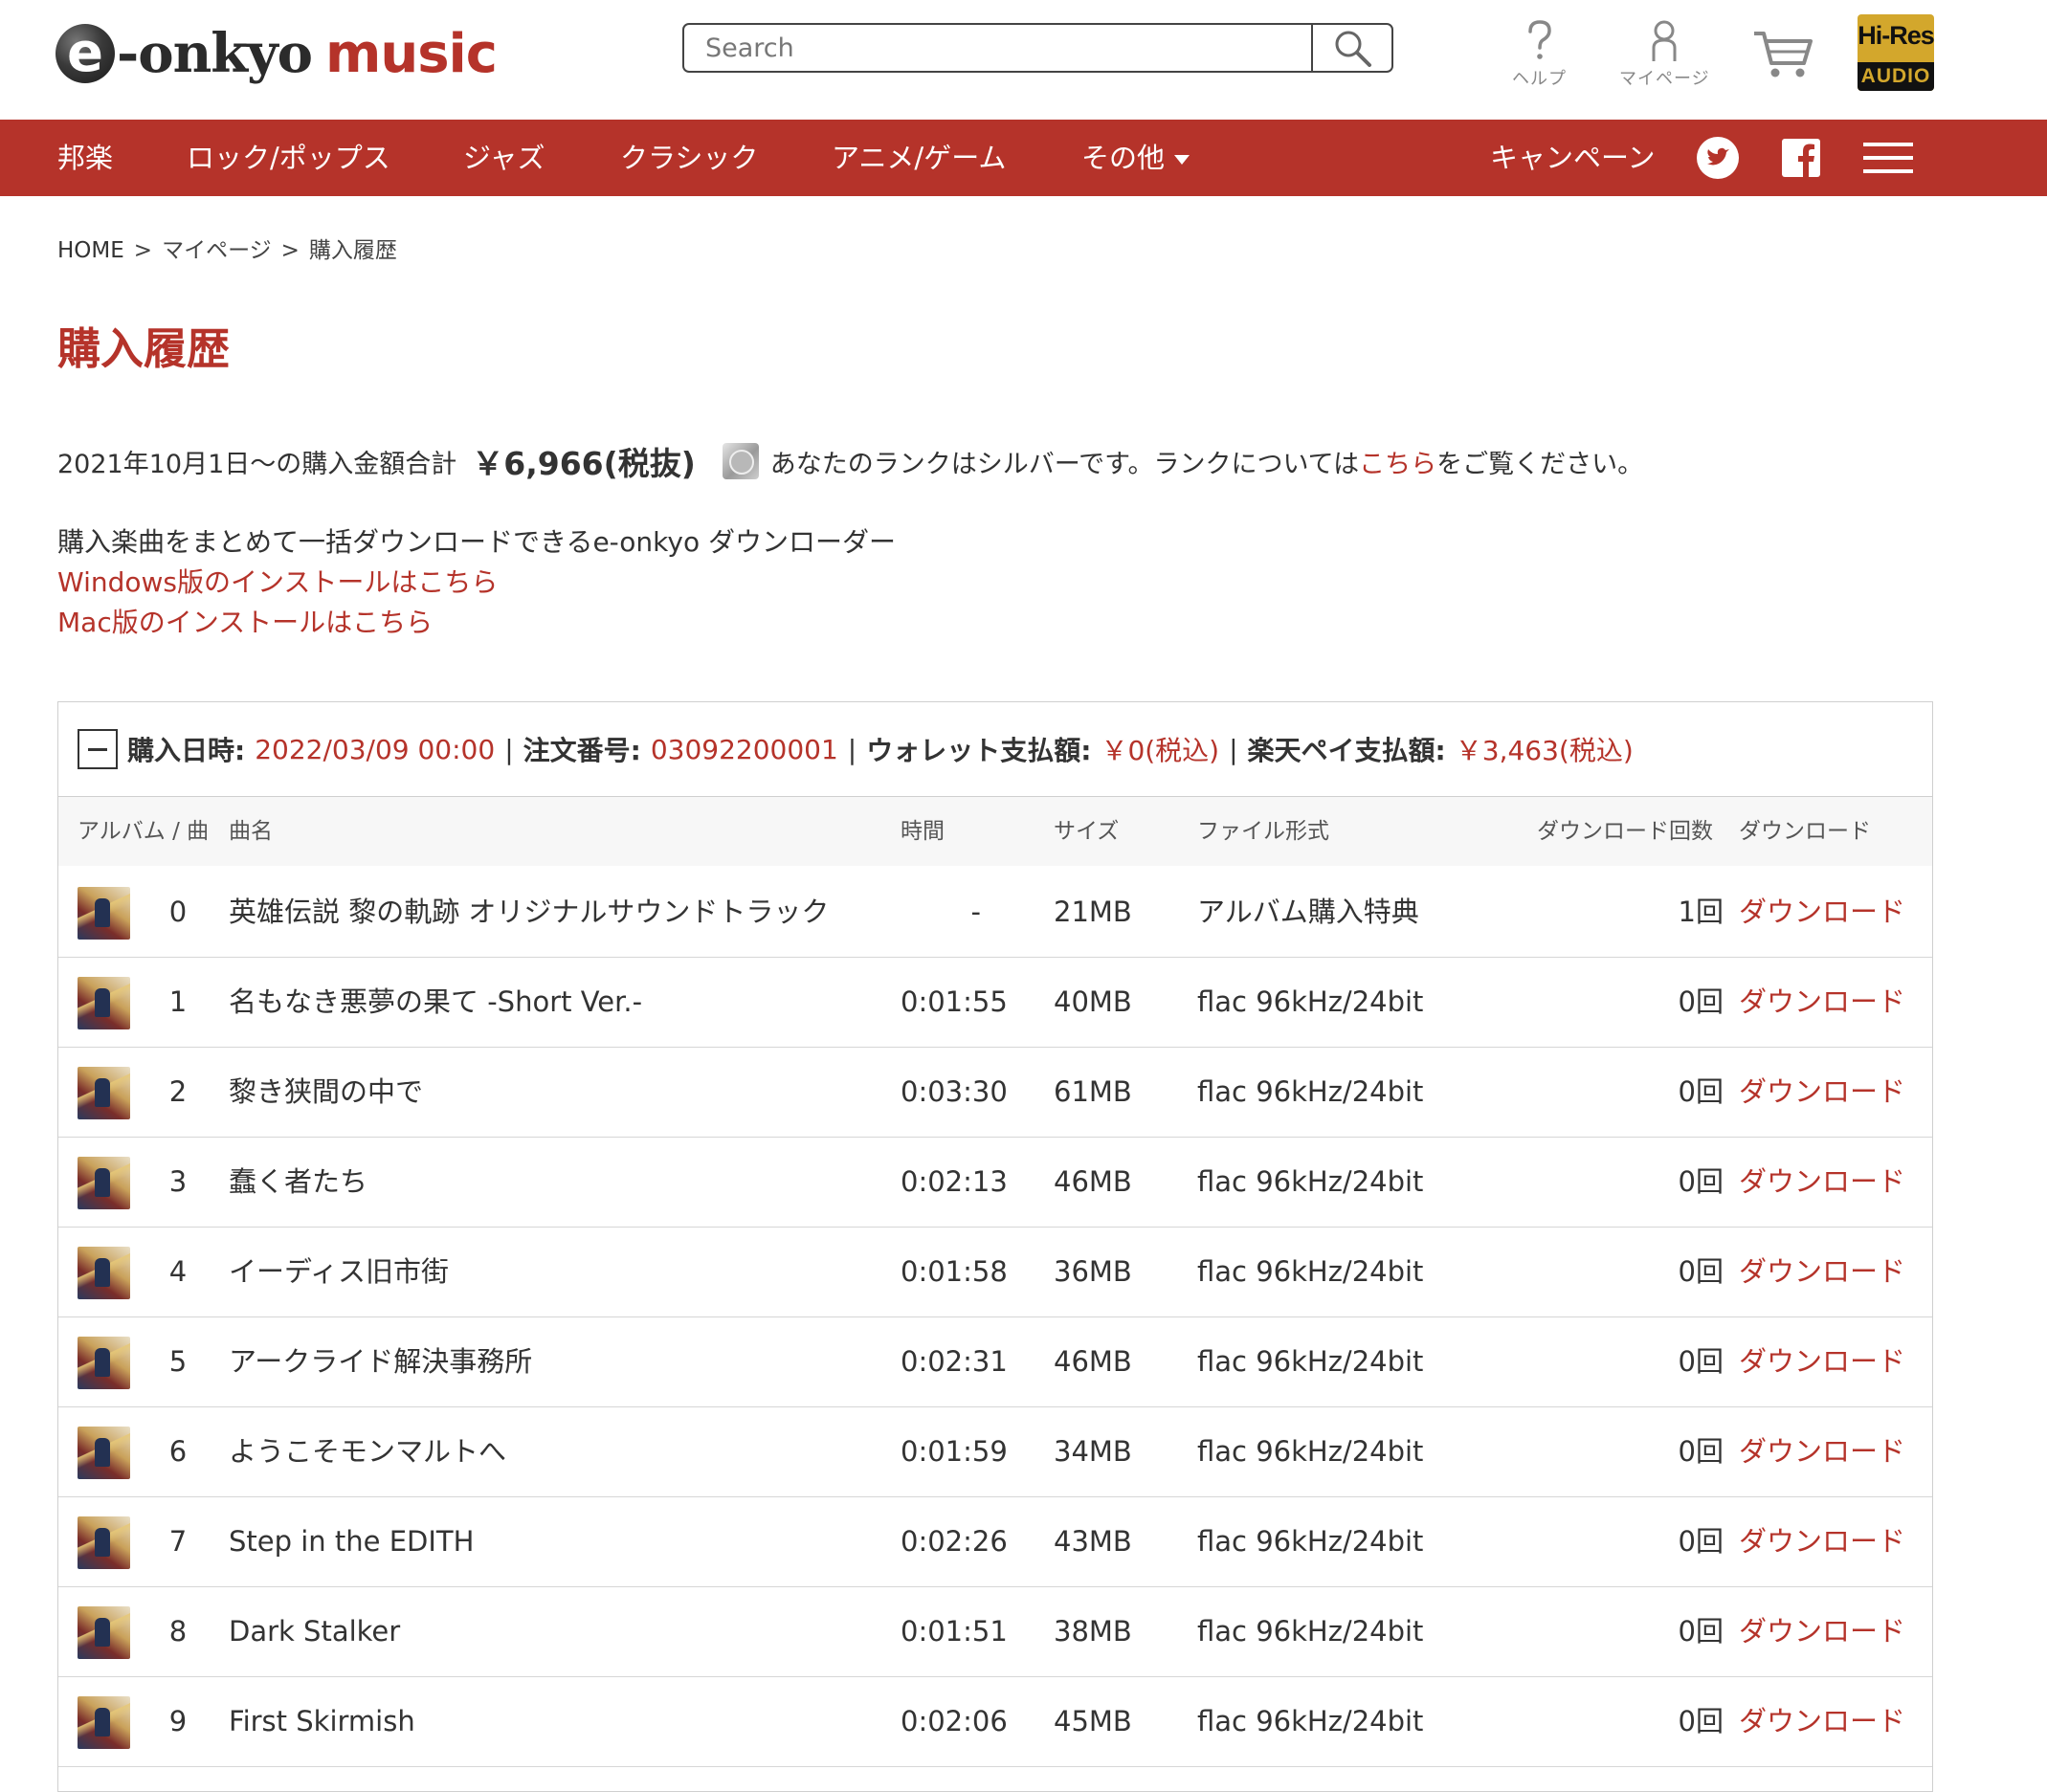  Describe the element at coordinates (91, 250) in the screenshot. I see `breadcrumb-home: HOME` at that location.